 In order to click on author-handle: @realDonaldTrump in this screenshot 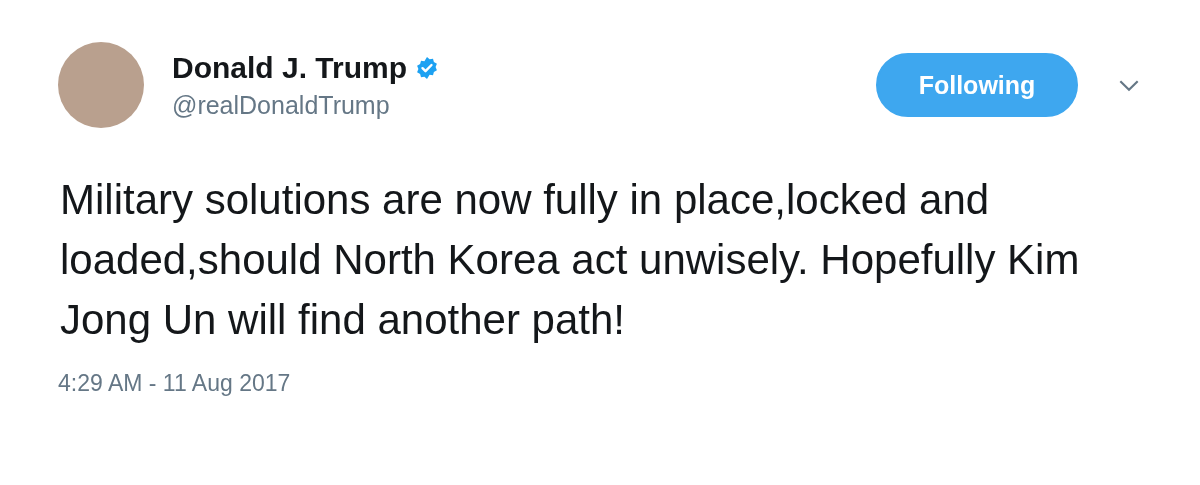, I will do `click(281, 105)`.